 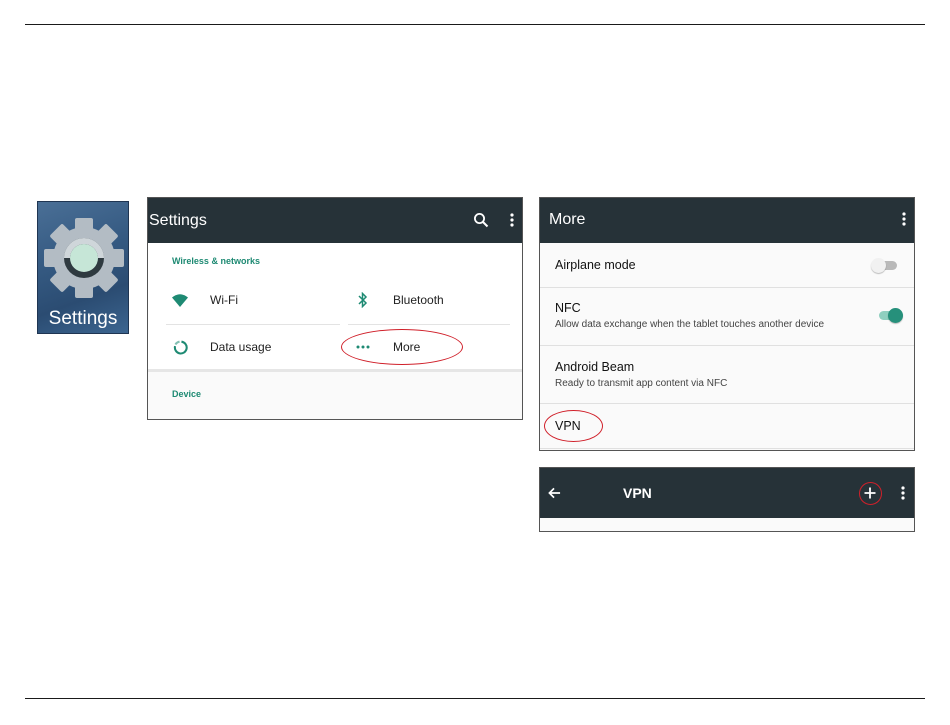 What do you see at coordinates (363, 347) in the screenshot?
I see `more-horiz-icon` at bounding box center [363, 347].